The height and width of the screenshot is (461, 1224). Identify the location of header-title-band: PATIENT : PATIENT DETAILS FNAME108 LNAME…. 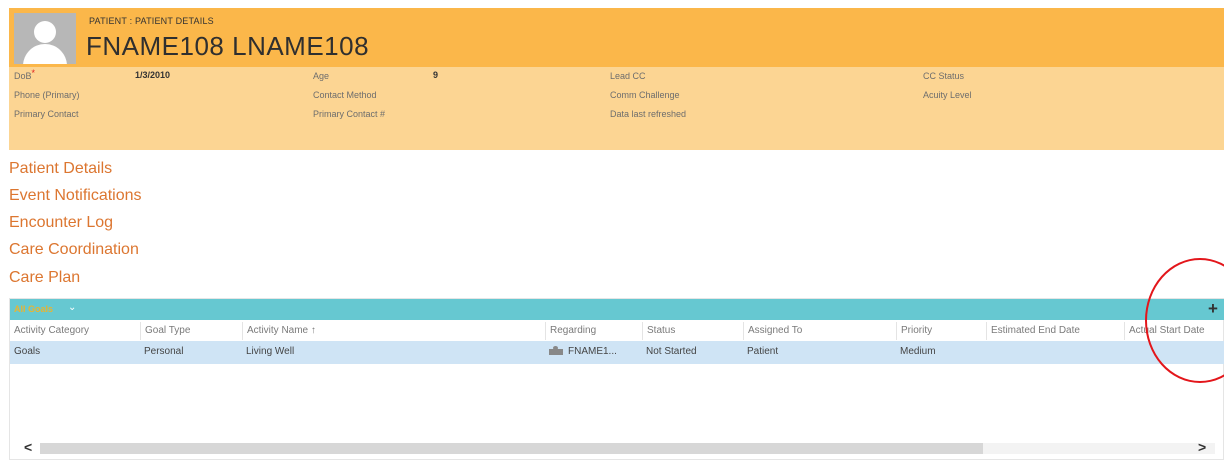
(616, 37).